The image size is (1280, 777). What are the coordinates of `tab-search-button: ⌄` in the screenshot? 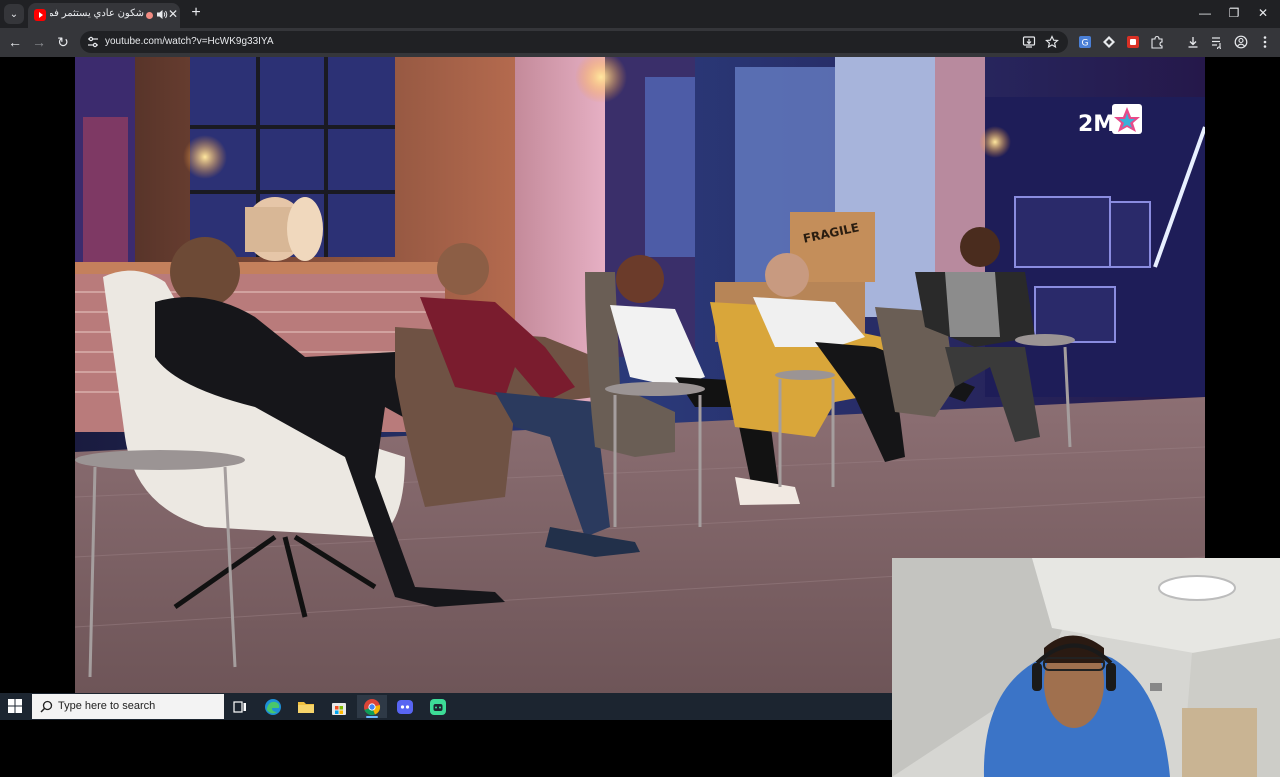 It's located at (14, 14).